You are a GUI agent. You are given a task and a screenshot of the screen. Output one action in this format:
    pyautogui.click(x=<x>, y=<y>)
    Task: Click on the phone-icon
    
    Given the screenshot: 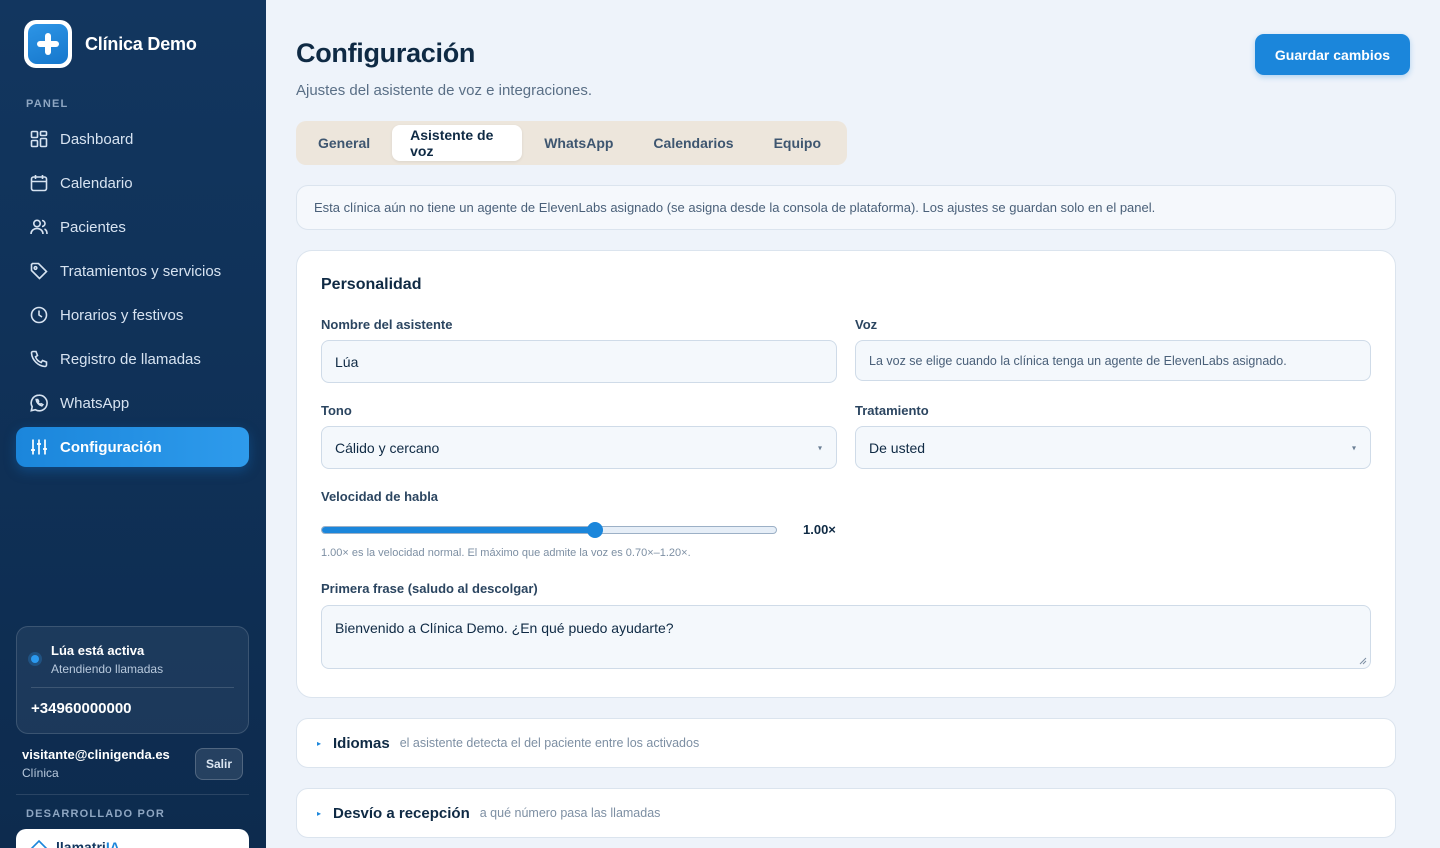 What is the action you would take?
    pyautogui.click(x=39, y=359)
    